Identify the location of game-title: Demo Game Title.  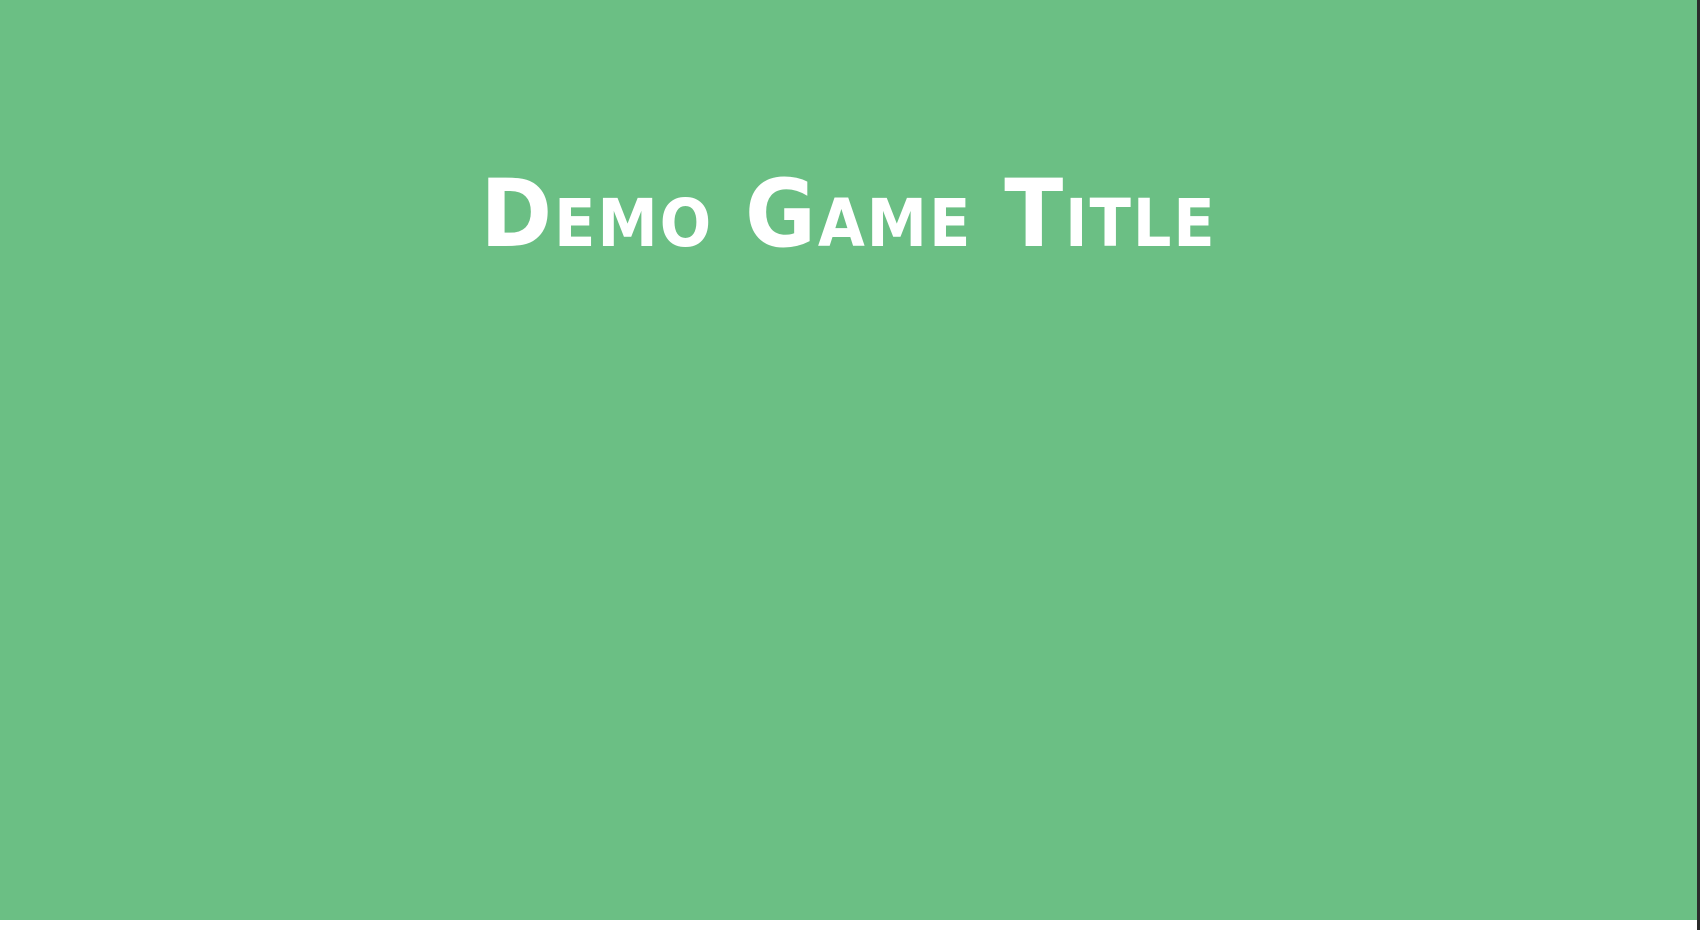
(848, 214).